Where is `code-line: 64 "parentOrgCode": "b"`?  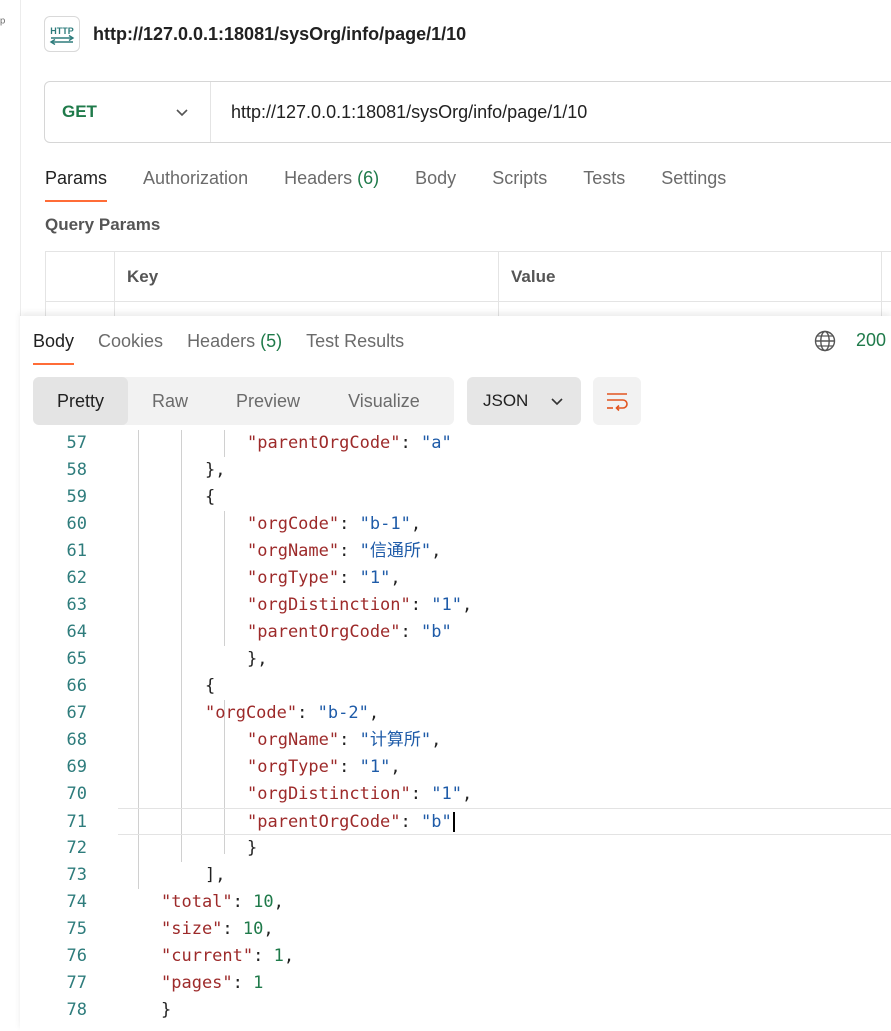
code-line: 64 "parentOrgCode": "b" is located at coordinates (455, 632).